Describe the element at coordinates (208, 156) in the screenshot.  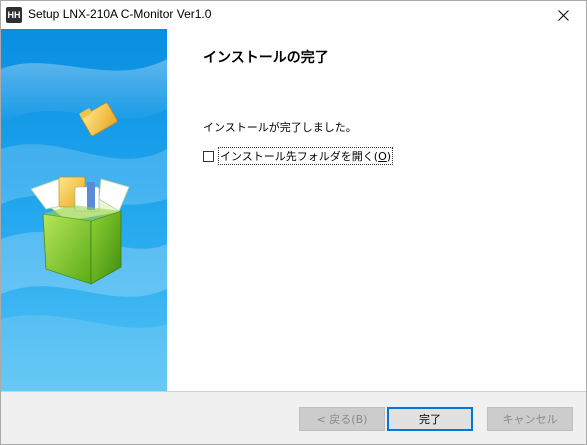
I see `open-folder-checkbox` at that location.